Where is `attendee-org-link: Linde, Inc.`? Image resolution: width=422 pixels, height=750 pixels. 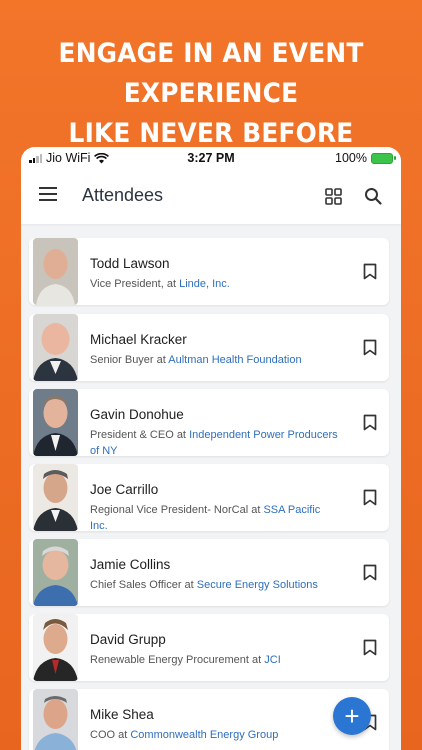
attendee-org-link: Linde, Inc. is located at coordinates (204, 284).